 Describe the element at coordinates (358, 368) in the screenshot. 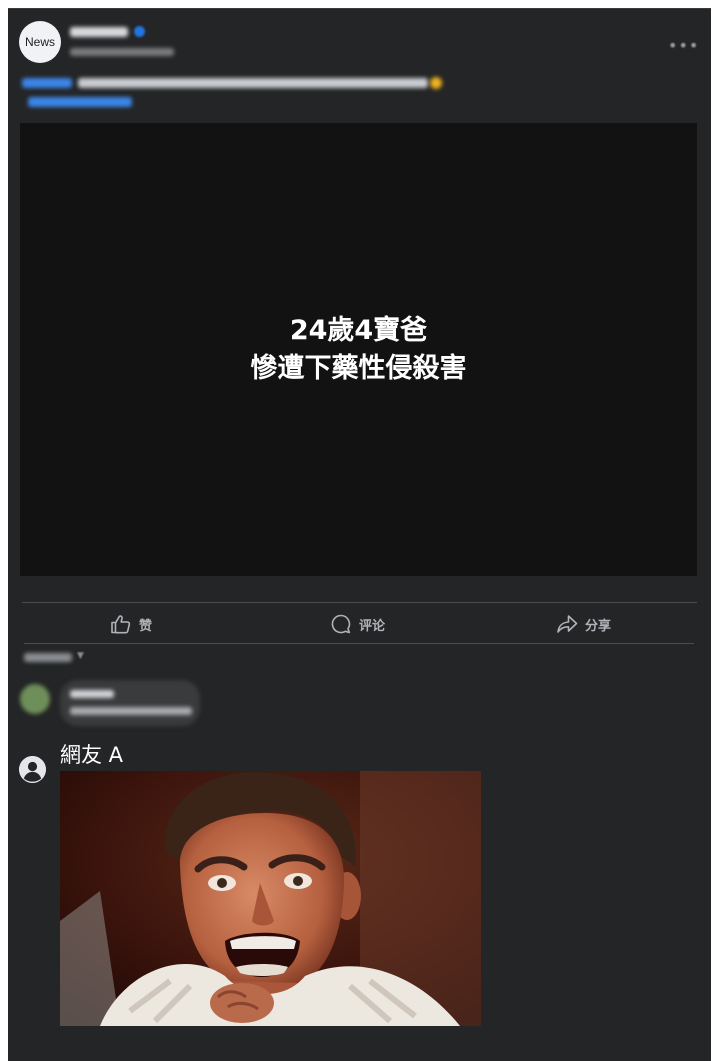

I see `video-headline-line2: 慘遭下藥性侵殺害` at that location.